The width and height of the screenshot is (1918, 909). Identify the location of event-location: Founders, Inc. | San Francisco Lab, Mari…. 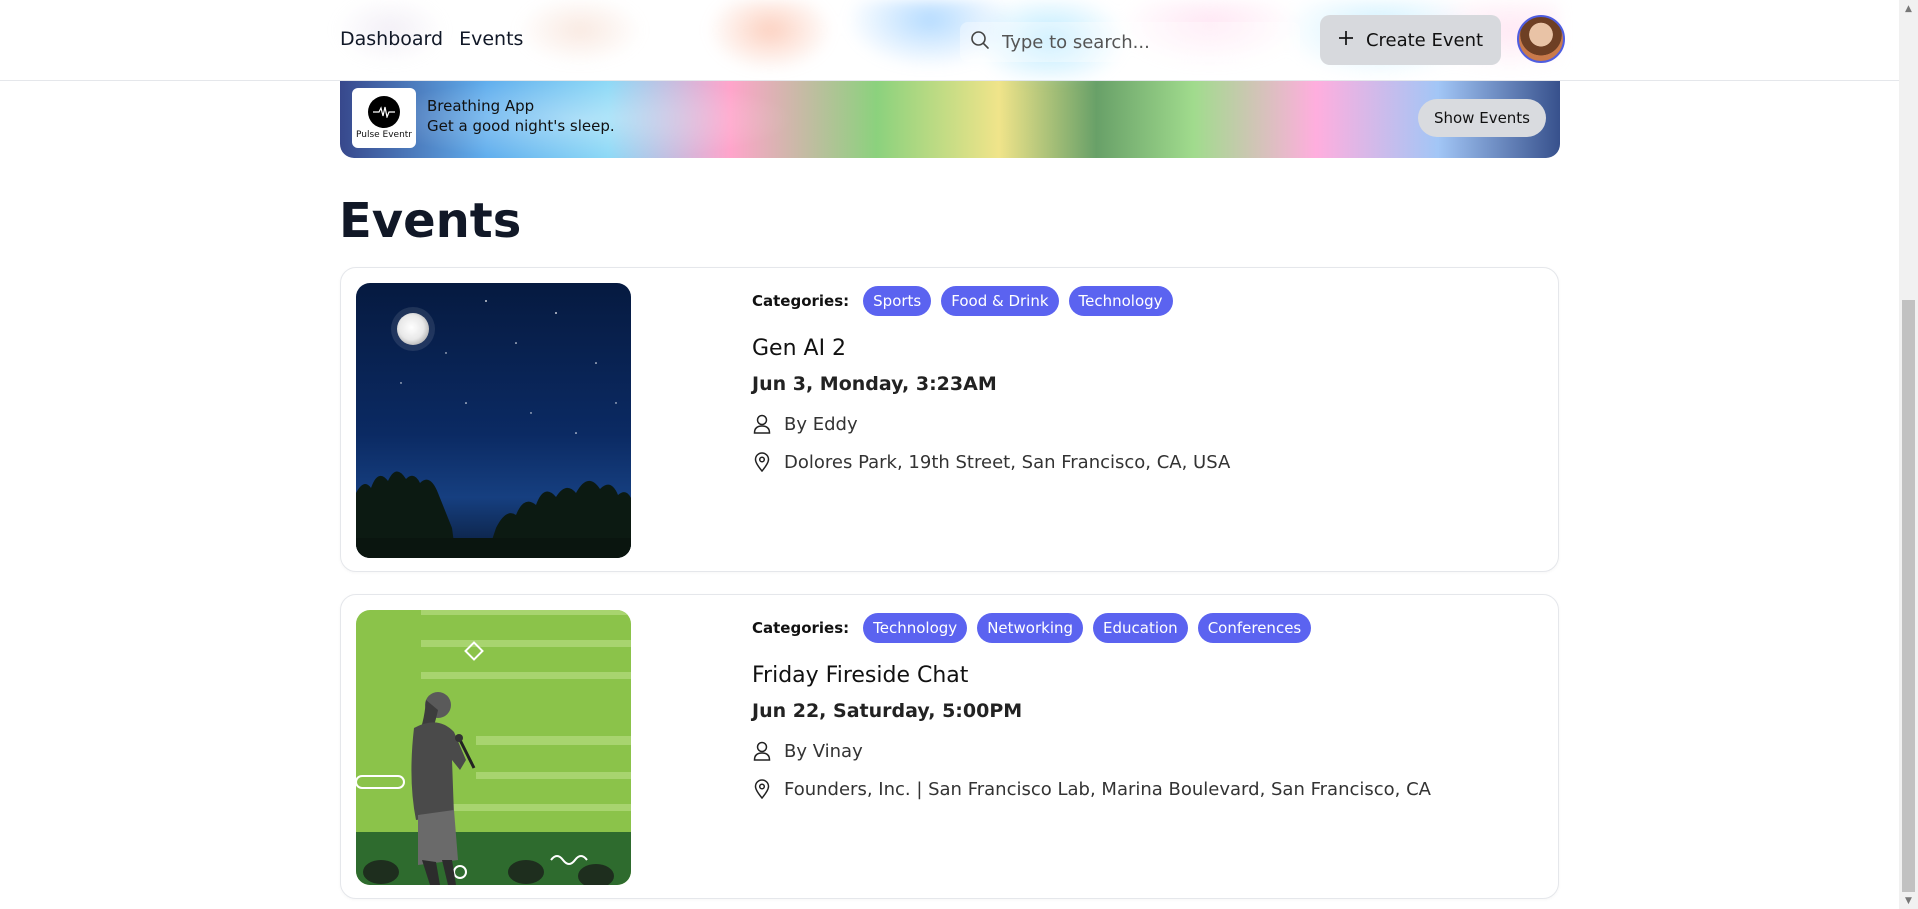
(1107, 789).